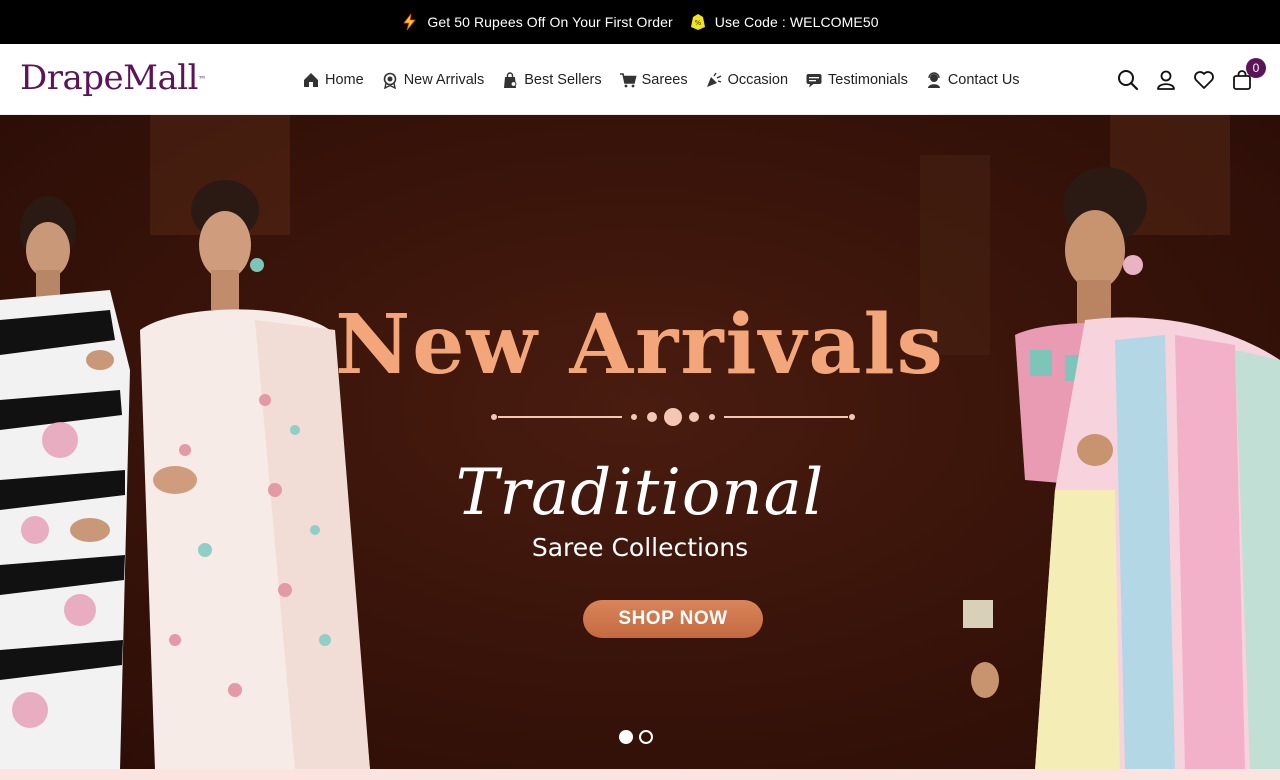  I want to click on nav-testimonials-label: Testimonials, so click(868, 79).